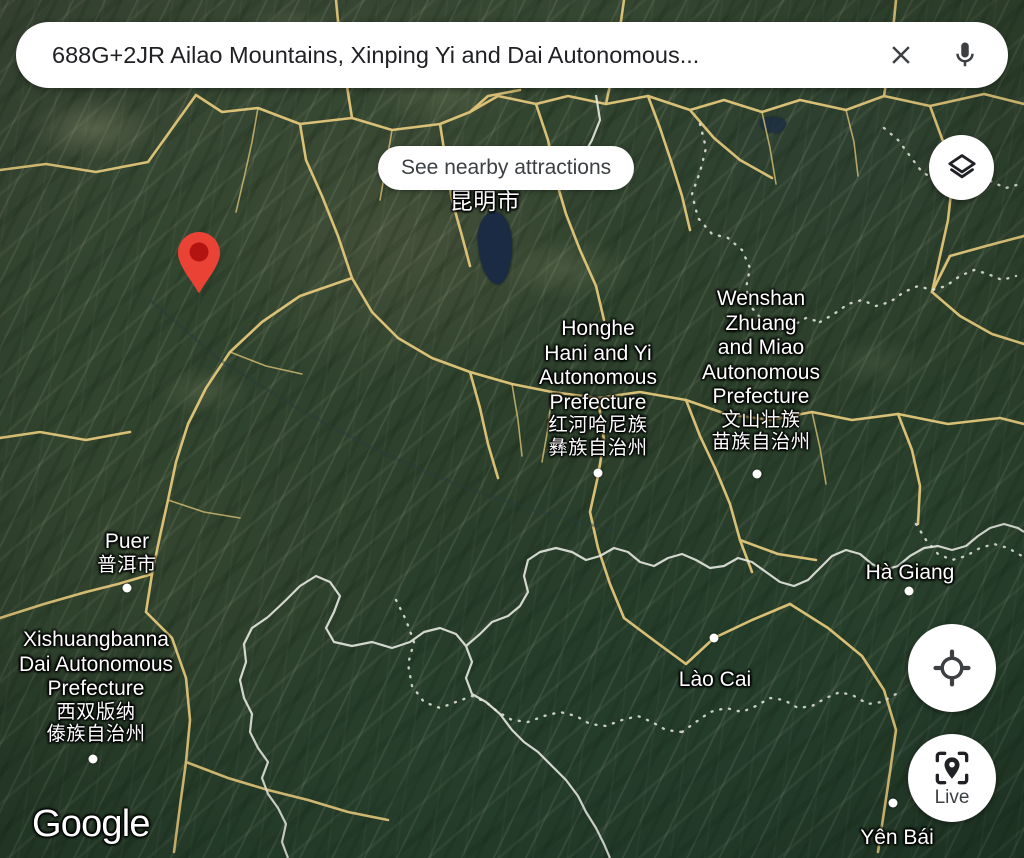 The height and width of the screenshot is (858, 1024). I want to click on microphone-icon, so click(965, 54).